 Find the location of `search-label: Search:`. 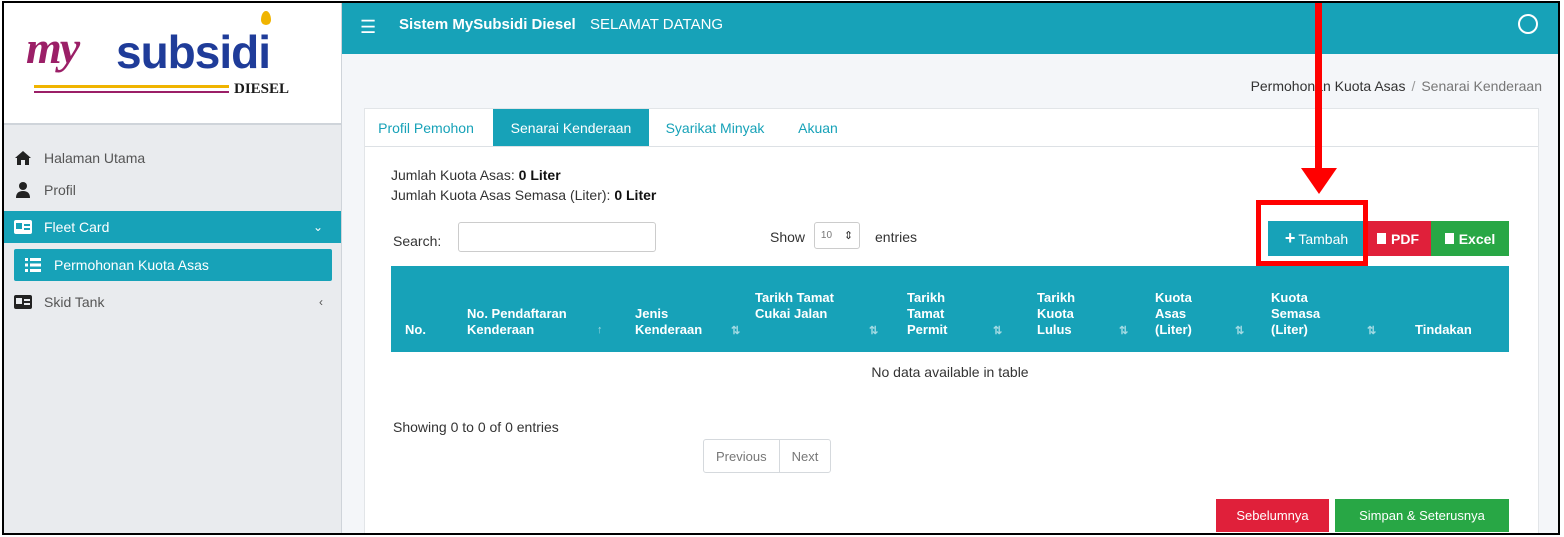

search-label: Search: is located at coordinates (417, 241).